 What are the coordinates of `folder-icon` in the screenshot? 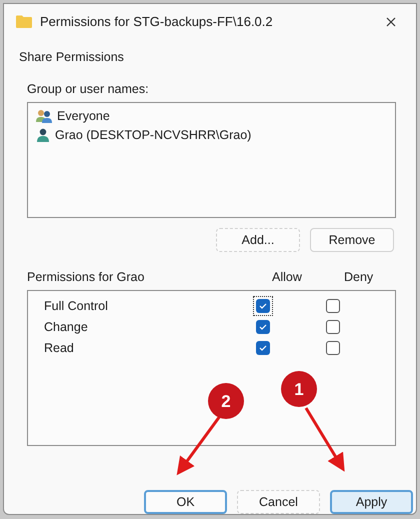 It's located at (24, 21).